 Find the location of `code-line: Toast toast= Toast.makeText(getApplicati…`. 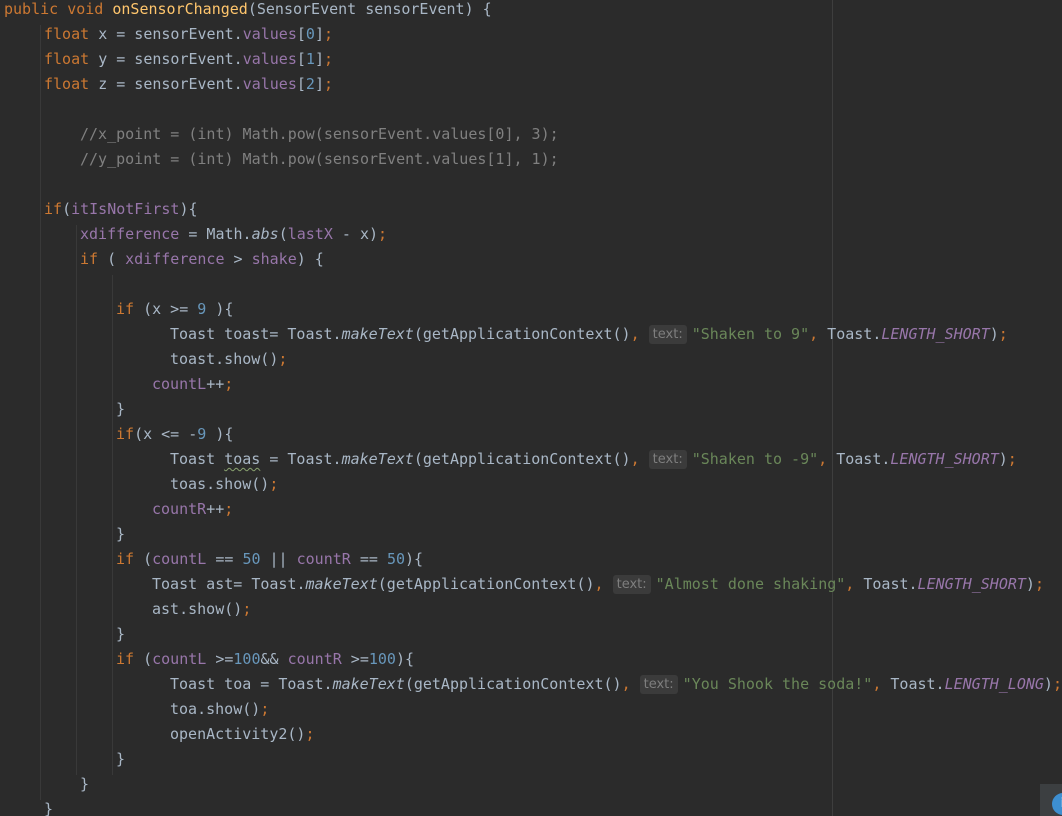

code-line: Toast toast= Toast.makeText(getApplicati… is located at coordinates (504, 334).